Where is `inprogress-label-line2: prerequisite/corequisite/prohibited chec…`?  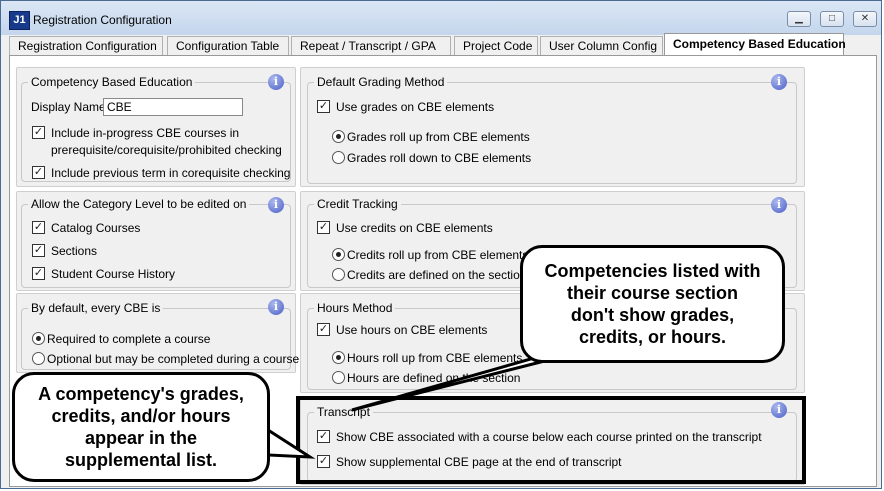
inprogress-label-line2: prerequisite/corequisite/prohibited chec… is located at coordinates (166, 150).